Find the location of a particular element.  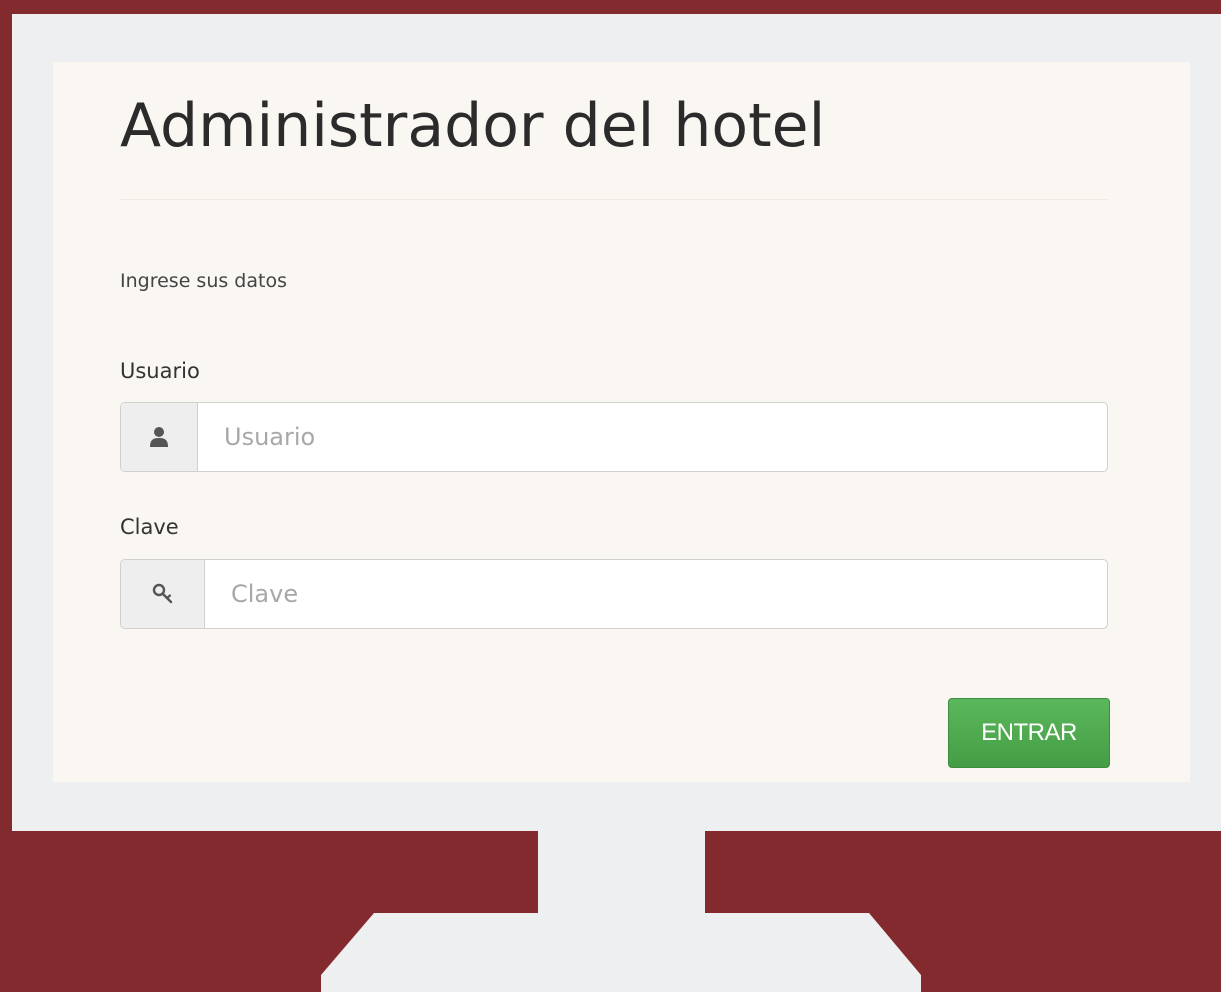

password-label: Clave is located at coordinates (149, 527).